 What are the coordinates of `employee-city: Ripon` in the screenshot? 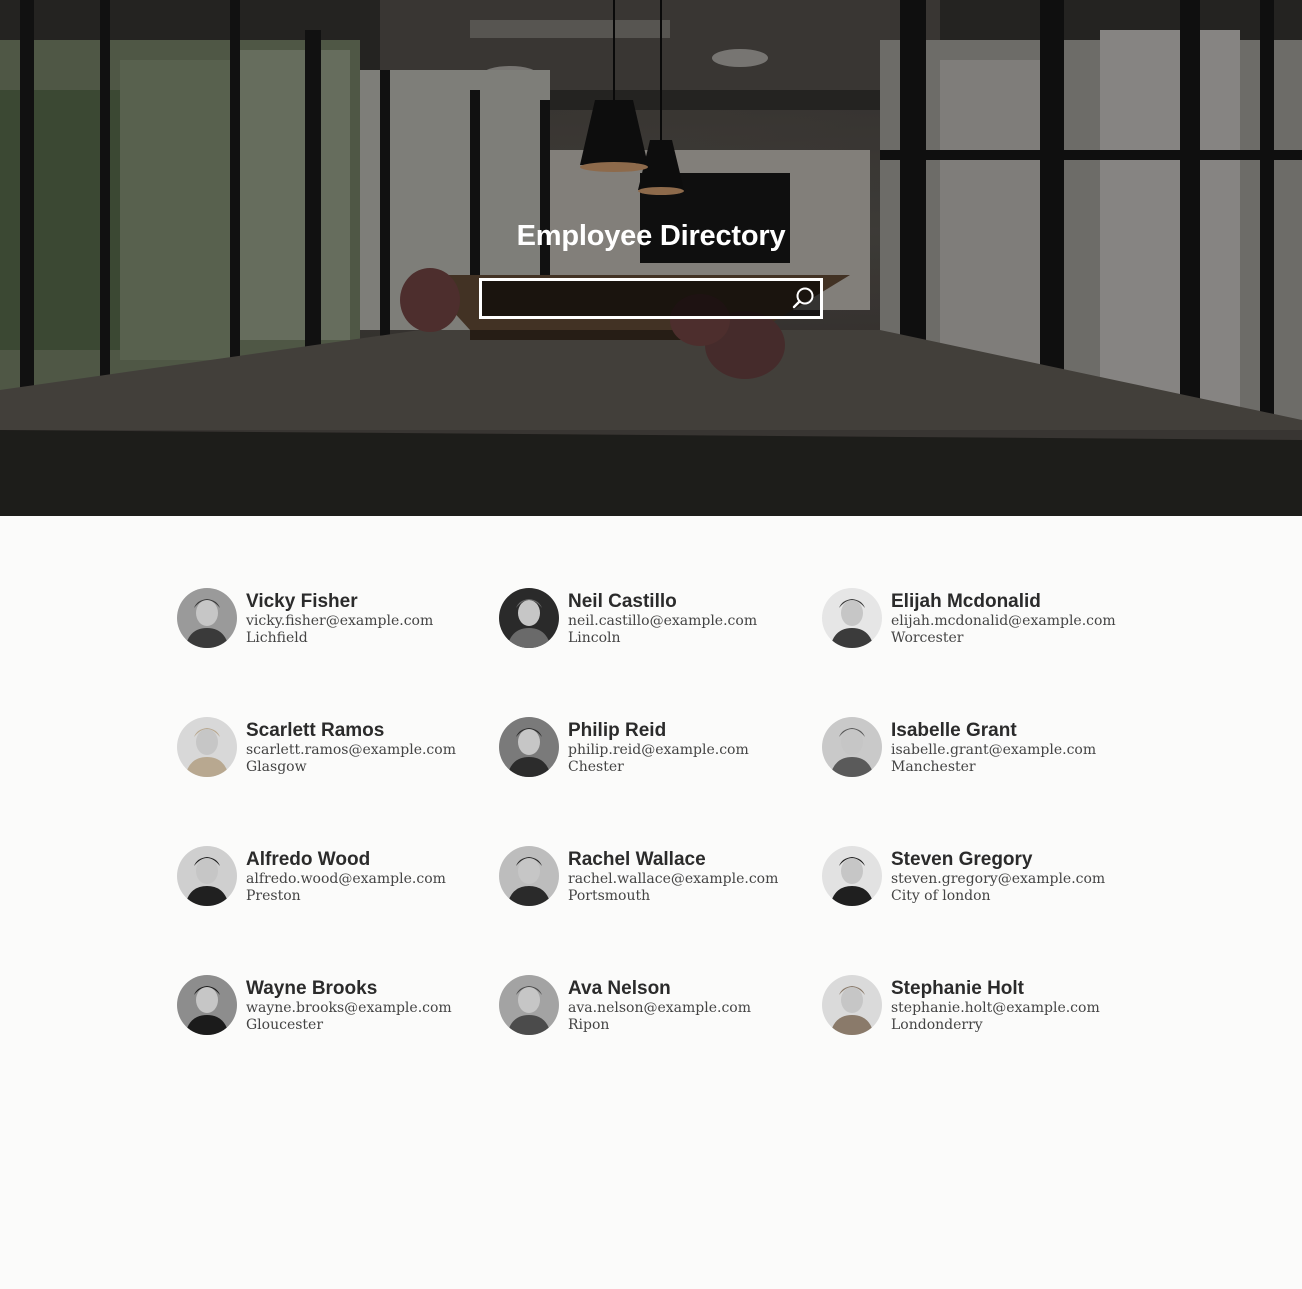 It's located at (589, 1025).